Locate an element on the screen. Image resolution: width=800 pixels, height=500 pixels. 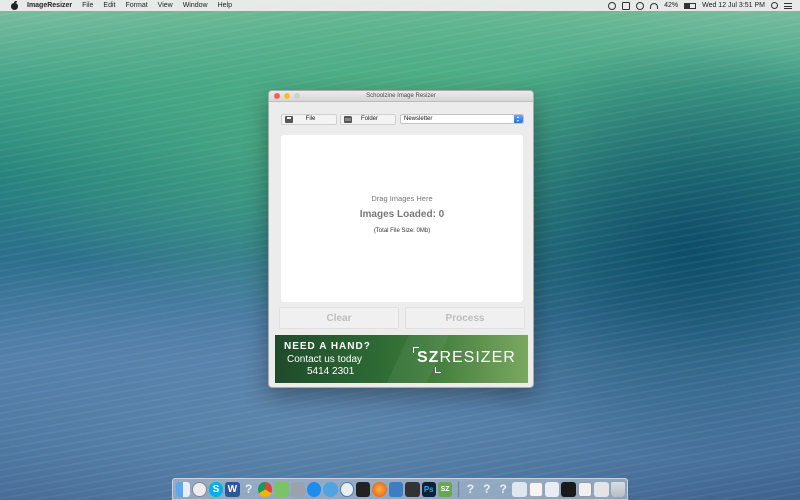
menu-help: Help is located at coordinates (225, 5).